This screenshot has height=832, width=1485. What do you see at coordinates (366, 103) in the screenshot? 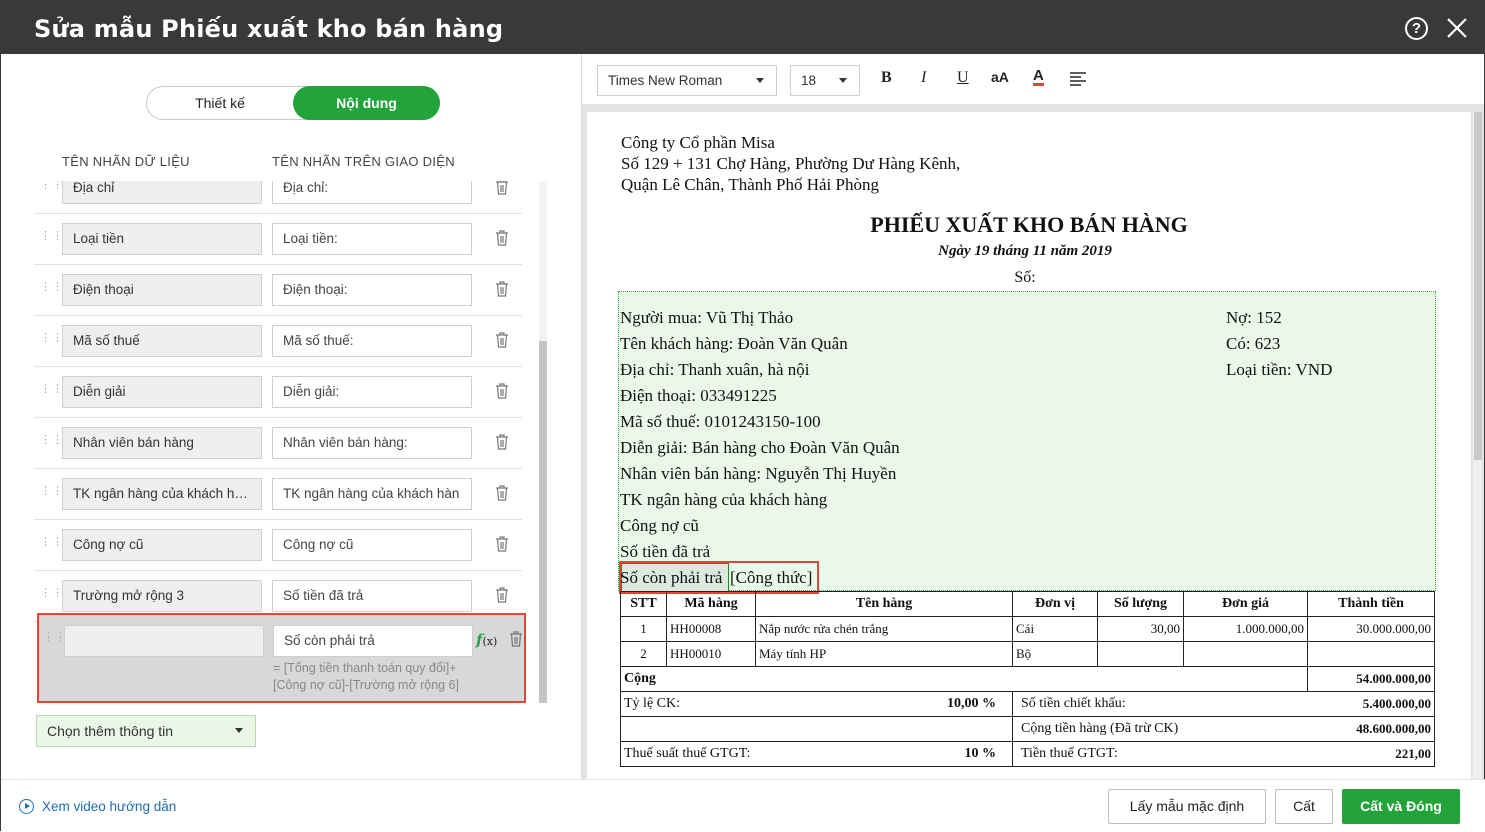
I see `tab-content: Nội dung` at bounding box center [366, 103].